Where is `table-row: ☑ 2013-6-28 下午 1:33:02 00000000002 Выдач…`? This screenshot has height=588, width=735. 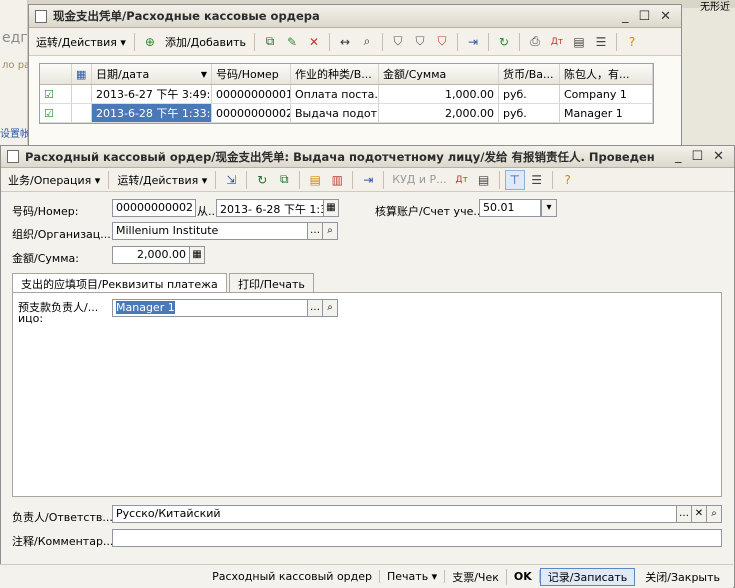
table-row: ☑ 2013-6-28 下午 1:33:02 00000000002 Выдач… is located at coordinates (346, 113).